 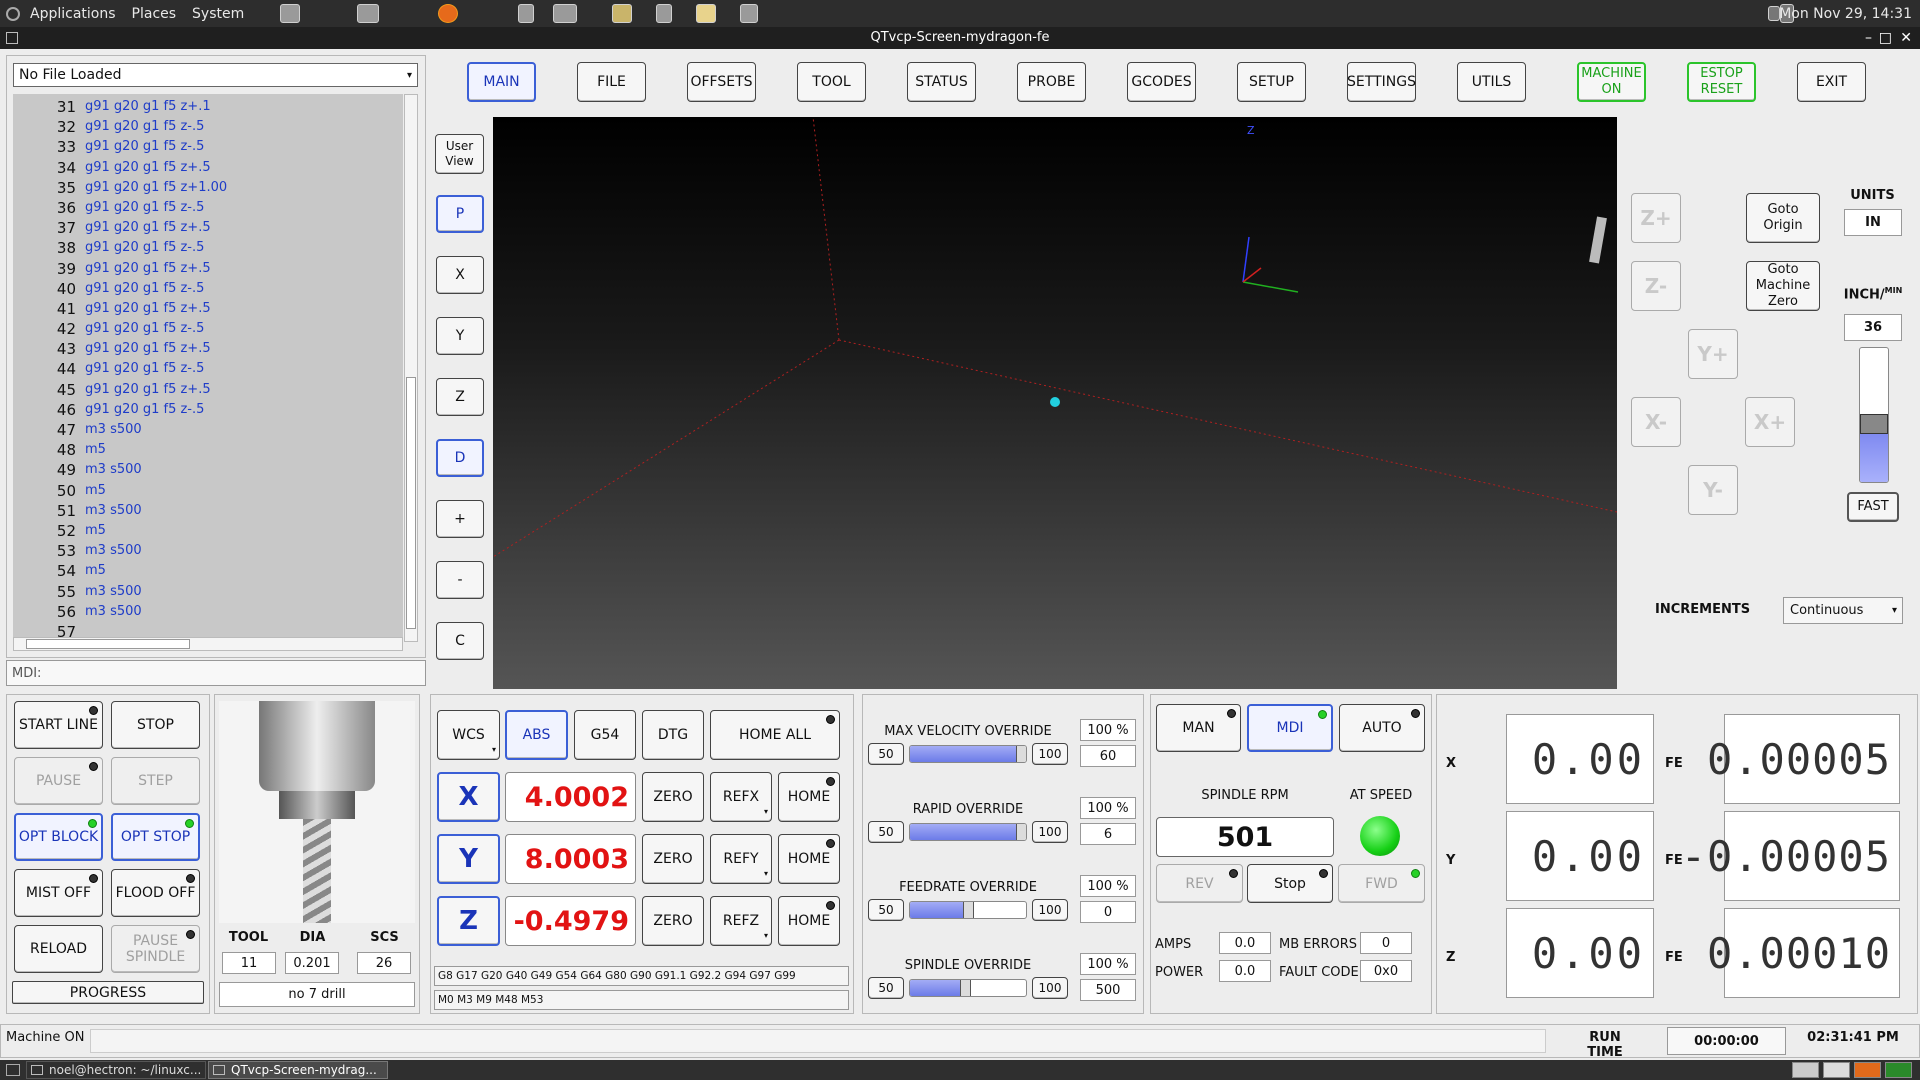 What do you see at coordinates (1021, 754) in the screenshot?
I see `max-velocity-override-knob` at bounding box center [1021, 754].